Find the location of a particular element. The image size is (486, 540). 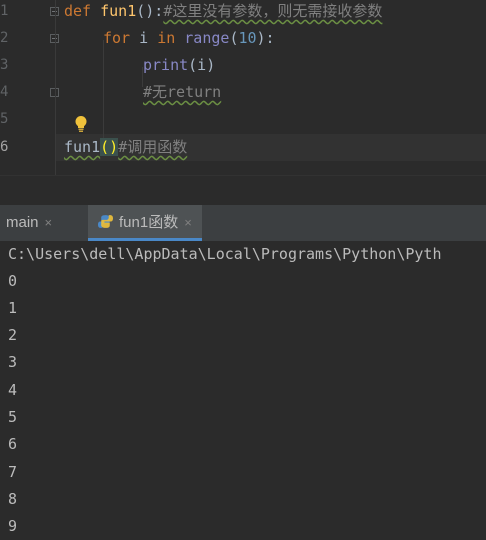

console-output-line: 1 is located at coordinates (13, 308).